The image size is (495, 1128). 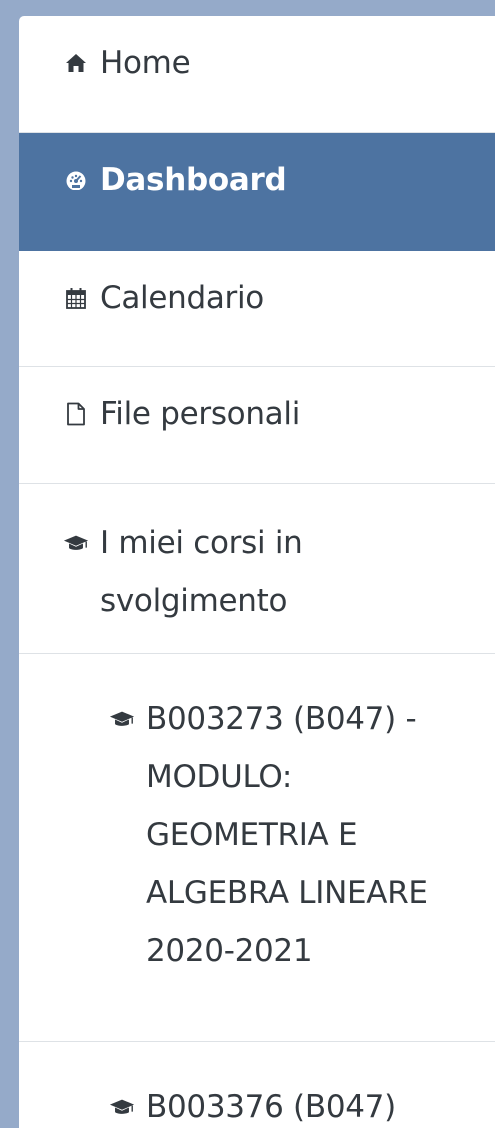 What do you see at coordinates (257, 1085) in the screenshot?
I see `nav-item-course: B003376 (B047)` at bounding box center [257, 1085].